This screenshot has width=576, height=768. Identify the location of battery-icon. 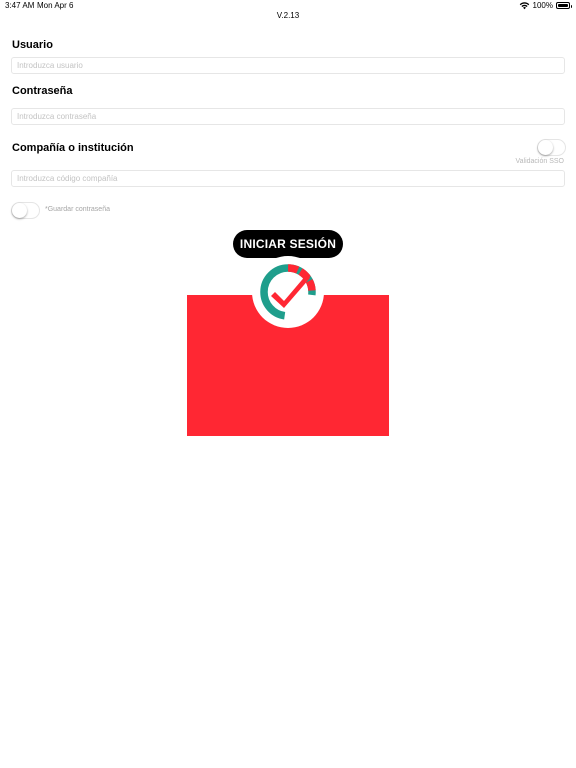
(564, 5).